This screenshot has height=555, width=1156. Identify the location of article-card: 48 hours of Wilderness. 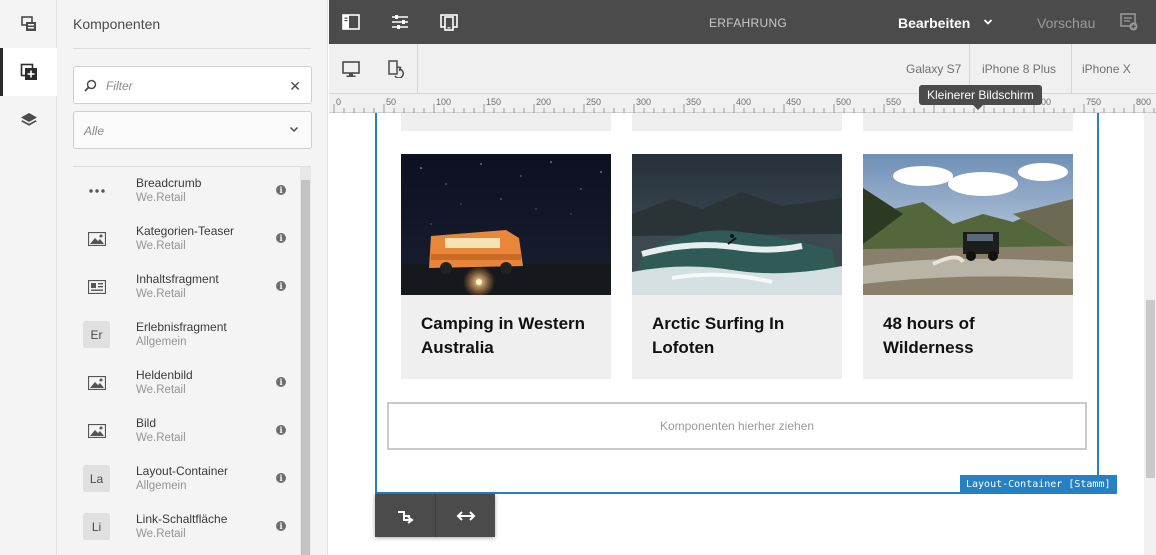
(968, 266).